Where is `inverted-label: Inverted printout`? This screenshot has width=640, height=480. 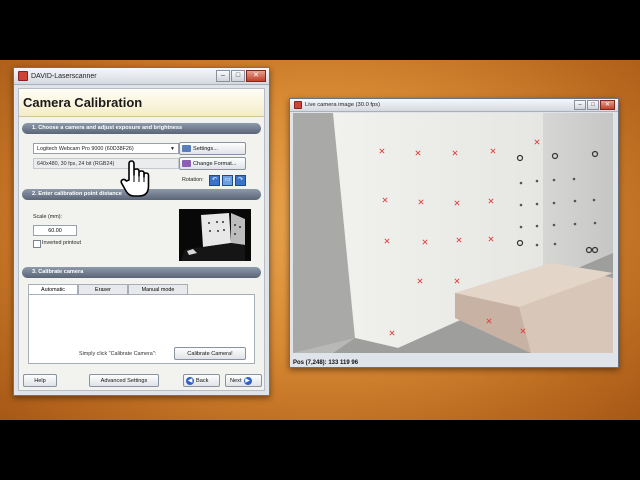 inverted-label: Inverted printout is located at coordinates (61, 243).